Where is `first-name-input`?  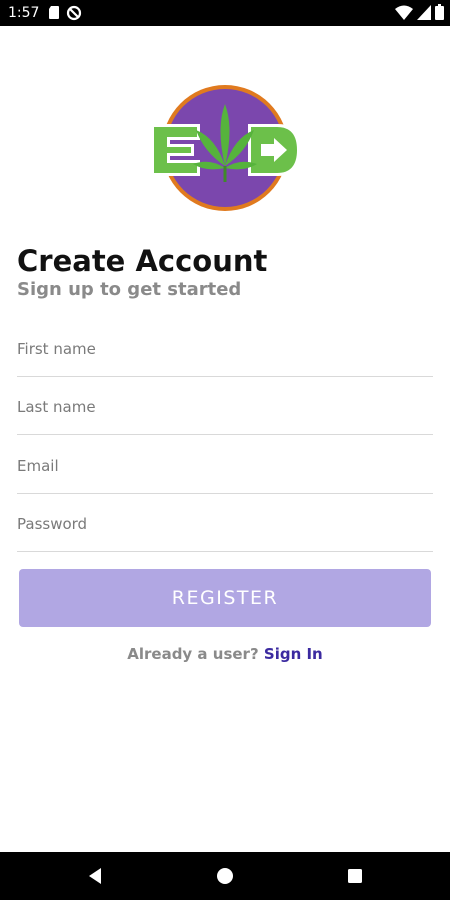
first-name-input is located at coordinates (225, 349).